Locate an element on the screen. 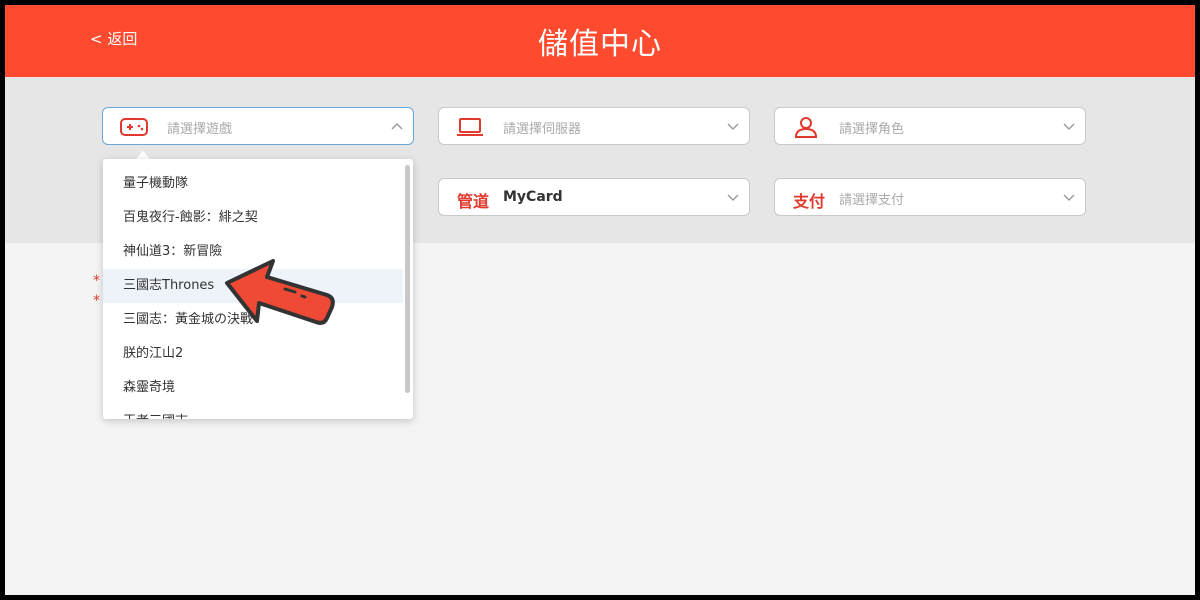 The image size is (1200, 600). payment-label: 支付 is located at coordinates (809, 201).